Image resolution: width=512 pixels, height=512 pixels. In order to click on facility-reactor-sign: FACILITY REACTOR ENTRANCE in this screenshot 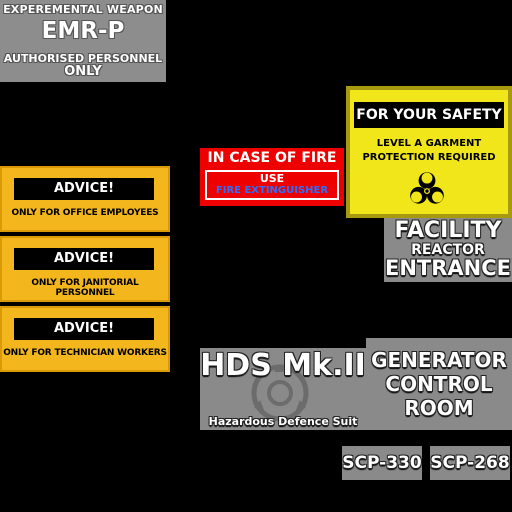, I will do `click(448, 250)`.